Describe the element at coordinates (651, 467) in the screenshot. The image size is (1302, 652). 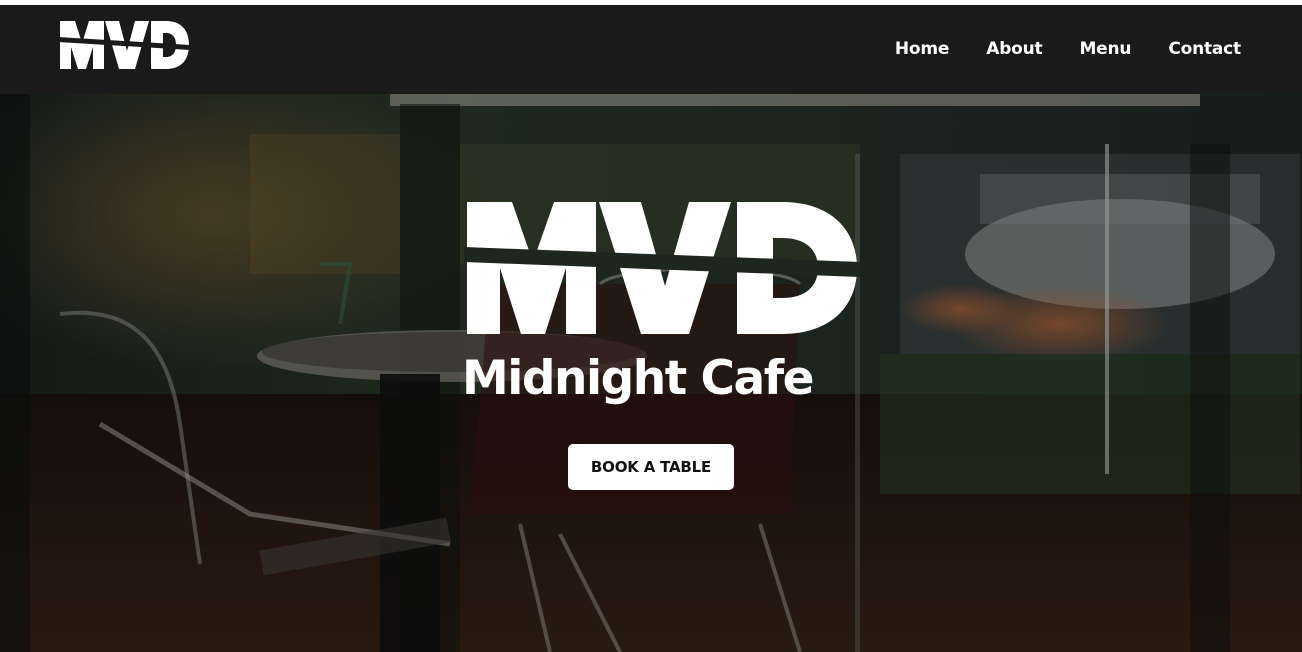
I see `book-table-button: BOOK A TABLE` at that location.